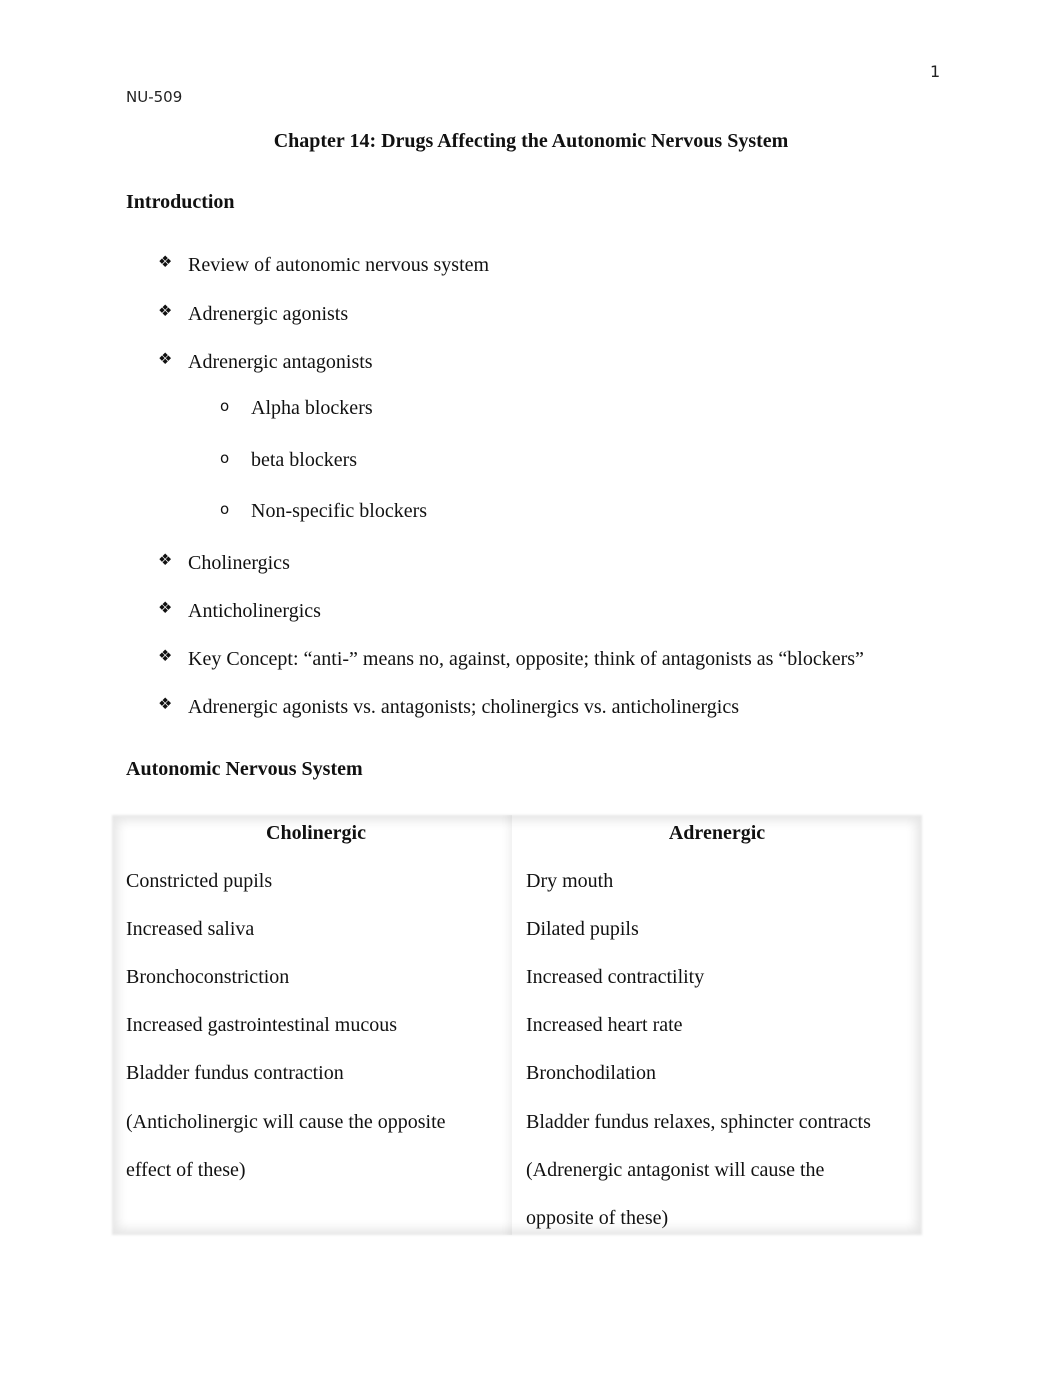  What do you see at coordinates (591, 1073) in the screenshot?
I see `table-cell: Bronchodilation` at bounding box center [591, 1073].